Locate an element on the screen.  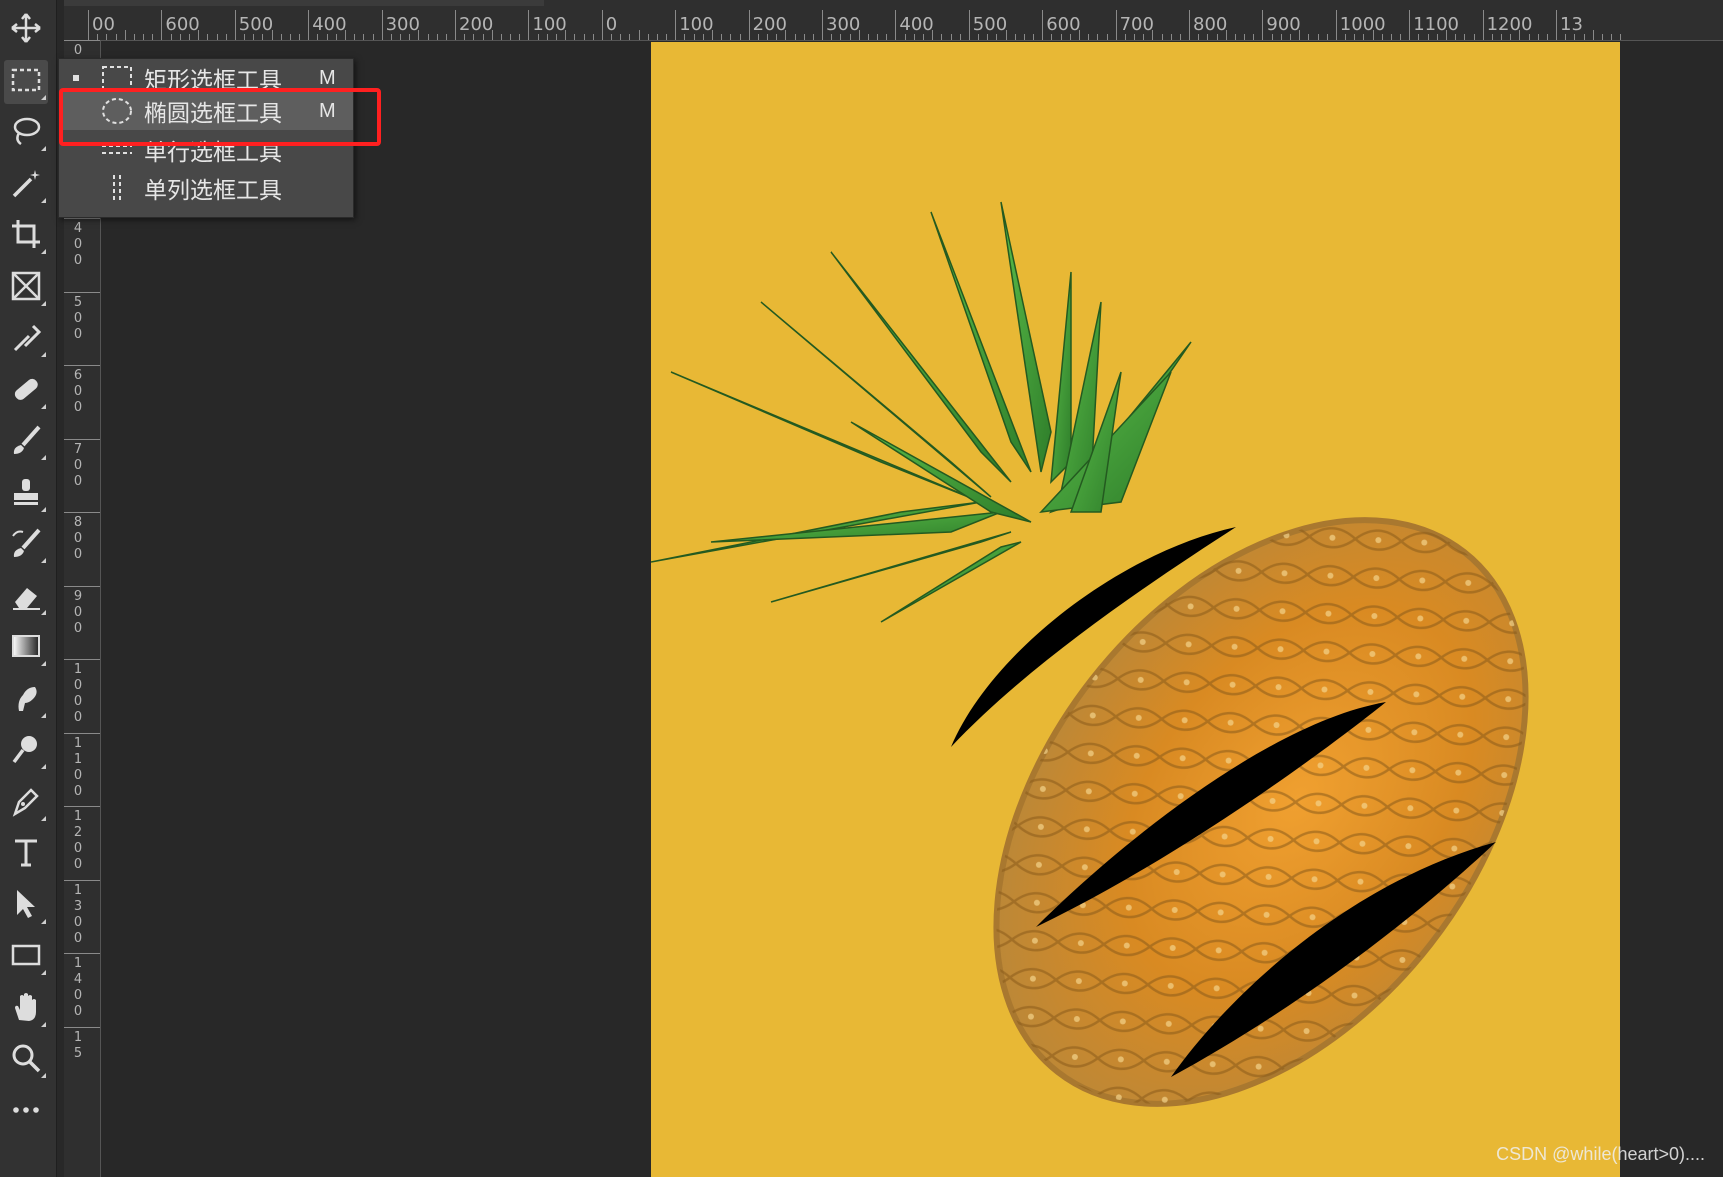
move-tool is located at coordinates (26, 30).